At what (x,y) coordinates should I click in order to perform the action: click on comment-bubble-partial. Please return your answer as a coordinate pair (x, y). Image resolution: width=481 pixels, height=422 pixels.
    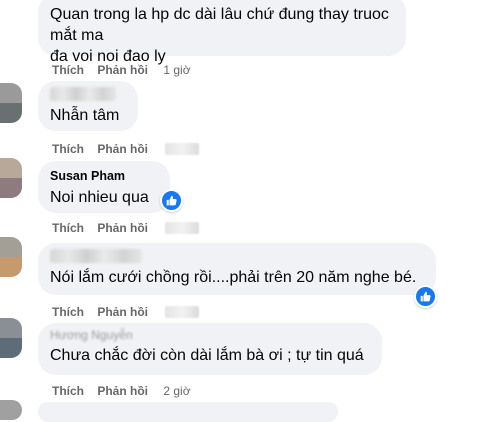
    Looking at the image, I should click on (188, 412).